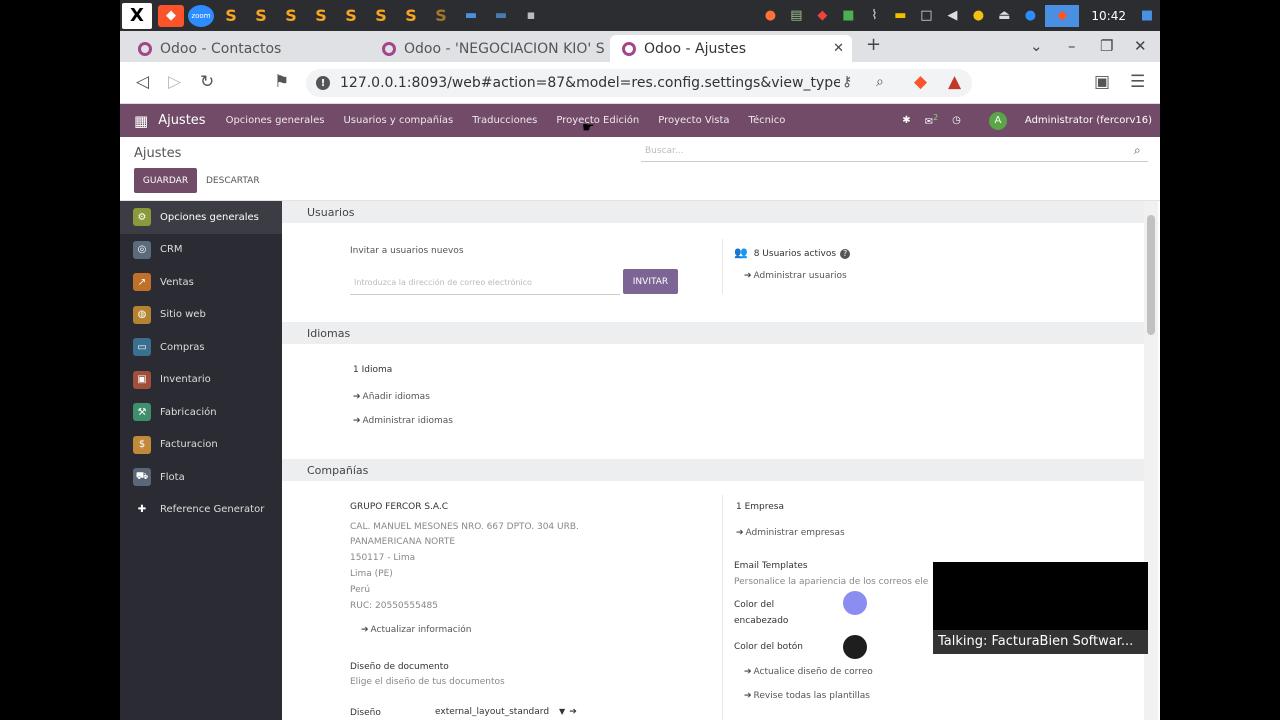 This screenshot has width=1280, height=720. I want to click on help-icon: ?, so click(845, 254).